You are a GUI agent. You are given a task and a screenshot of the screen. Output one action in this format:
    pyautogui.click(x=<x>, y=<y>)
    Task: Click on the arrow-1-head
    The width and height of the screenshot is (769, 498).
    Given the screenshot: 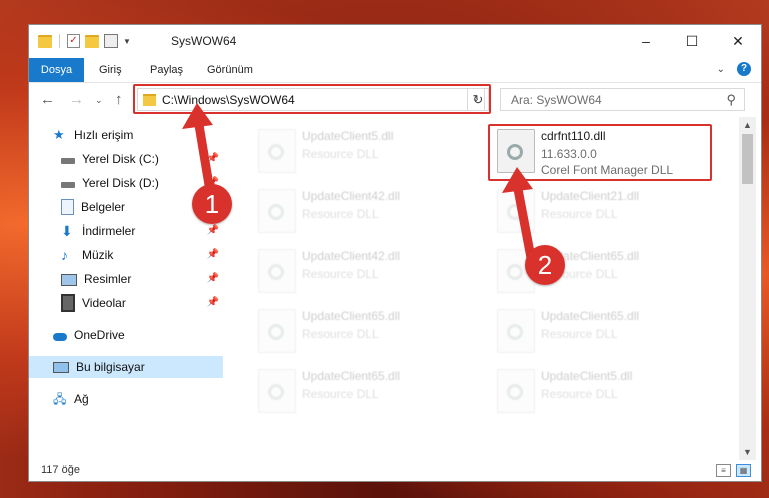 What is the action you would take?
    pyautogui.click(x=197, y=116)
    